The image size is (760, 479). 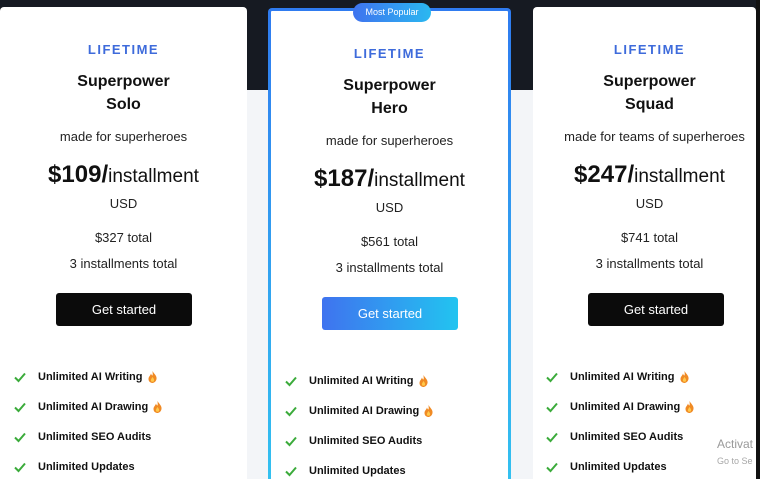 I want to click on plan-price: $187/installment, so click(x=389, y=179).